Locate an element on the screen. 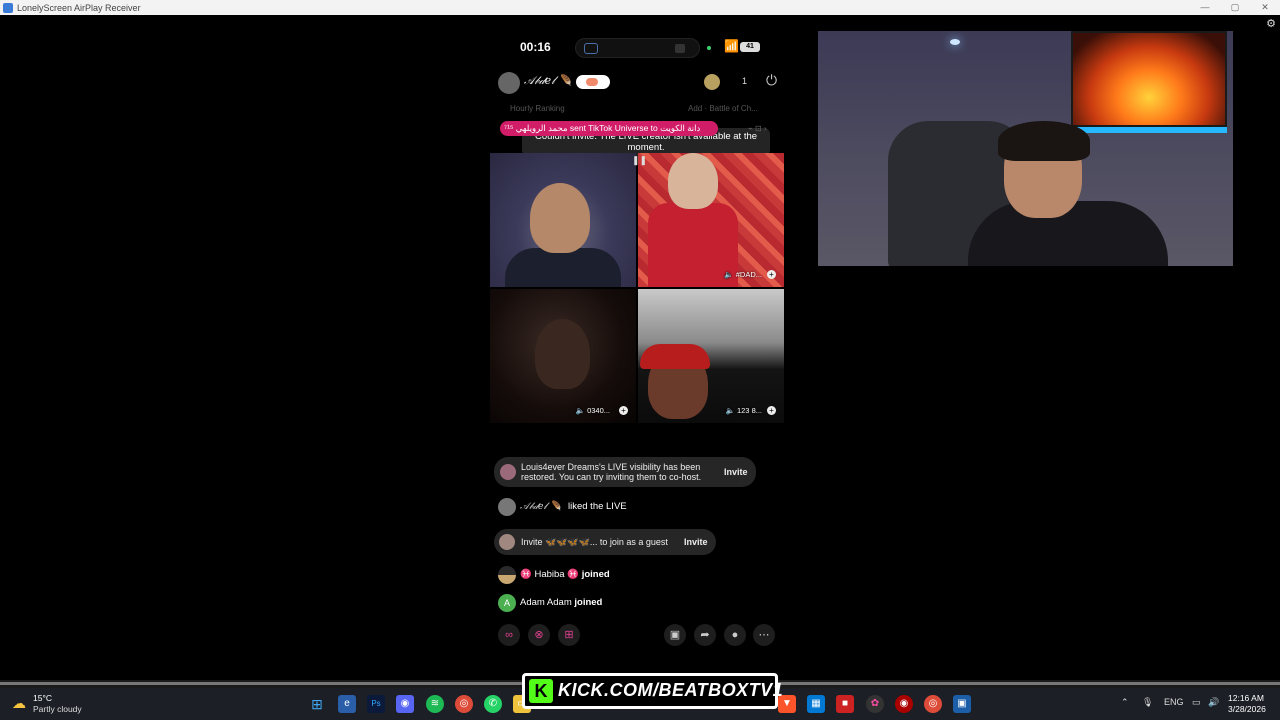 This screenshot has width=1280, height=720. host-avatar is located at coordinates (509, 83).